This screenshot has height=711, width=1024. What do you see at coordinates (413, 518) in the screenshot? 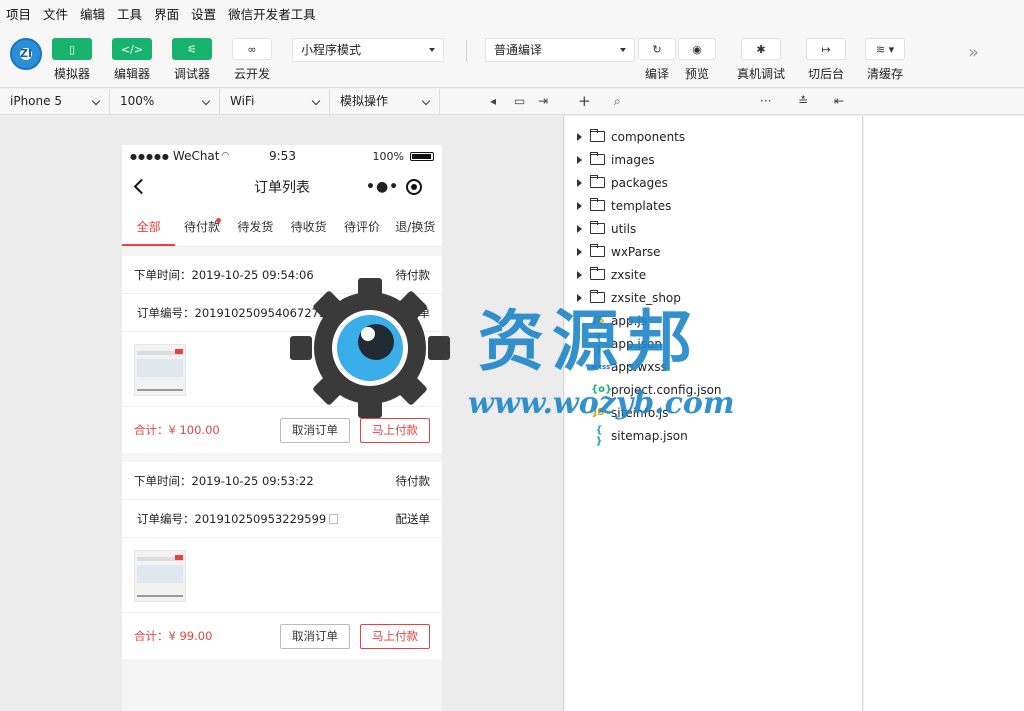
I see `delivery-label: 配送单` at bounding box center [413, 518].